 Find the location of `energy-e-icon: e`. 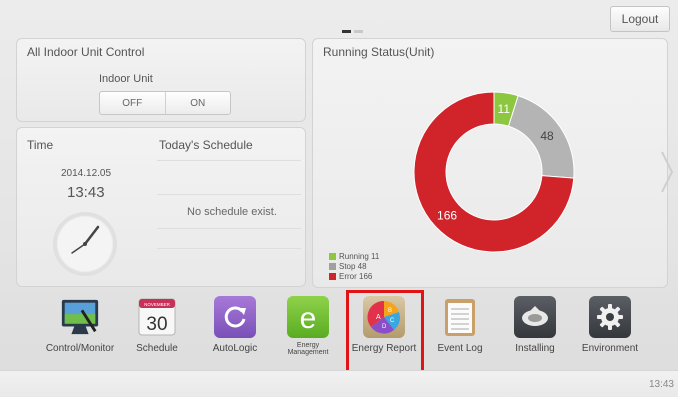

energy-e-icon: e is located at coordinates (308, 317).